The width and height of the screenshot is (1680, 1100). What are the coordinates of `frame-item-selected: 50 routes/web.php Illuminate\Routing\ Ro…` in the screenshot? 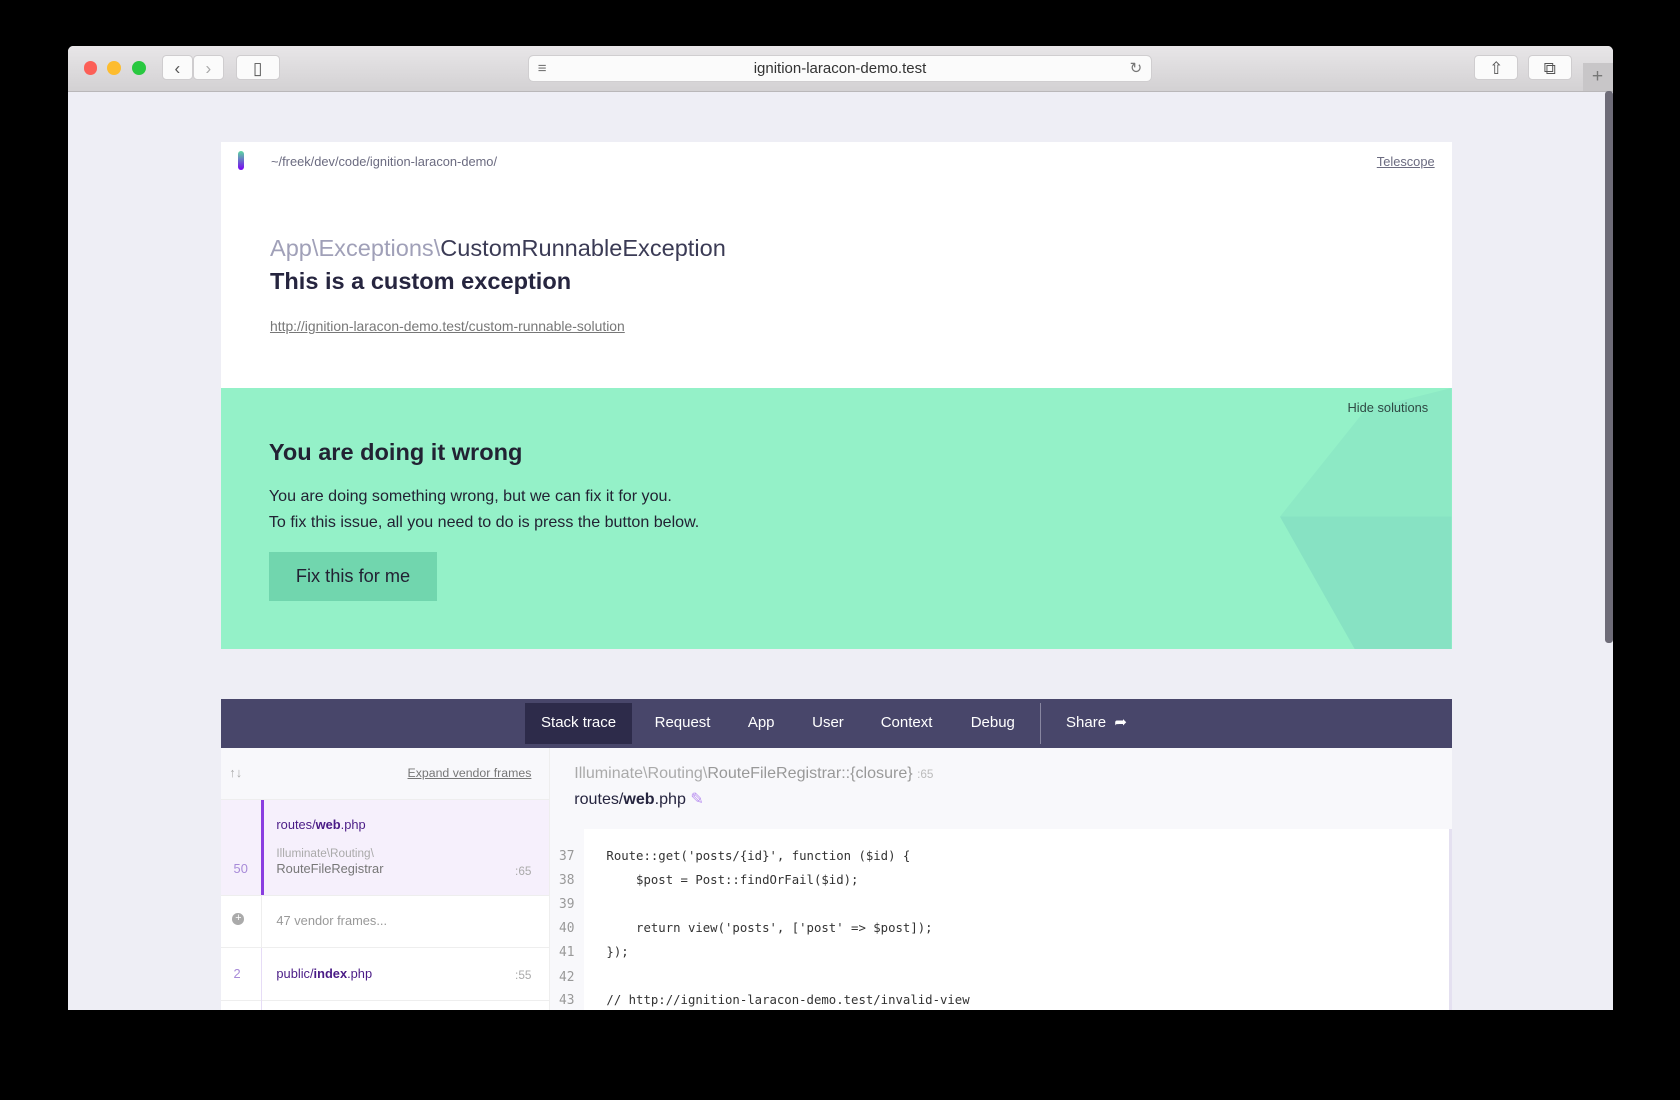 It's located at (384, 848).